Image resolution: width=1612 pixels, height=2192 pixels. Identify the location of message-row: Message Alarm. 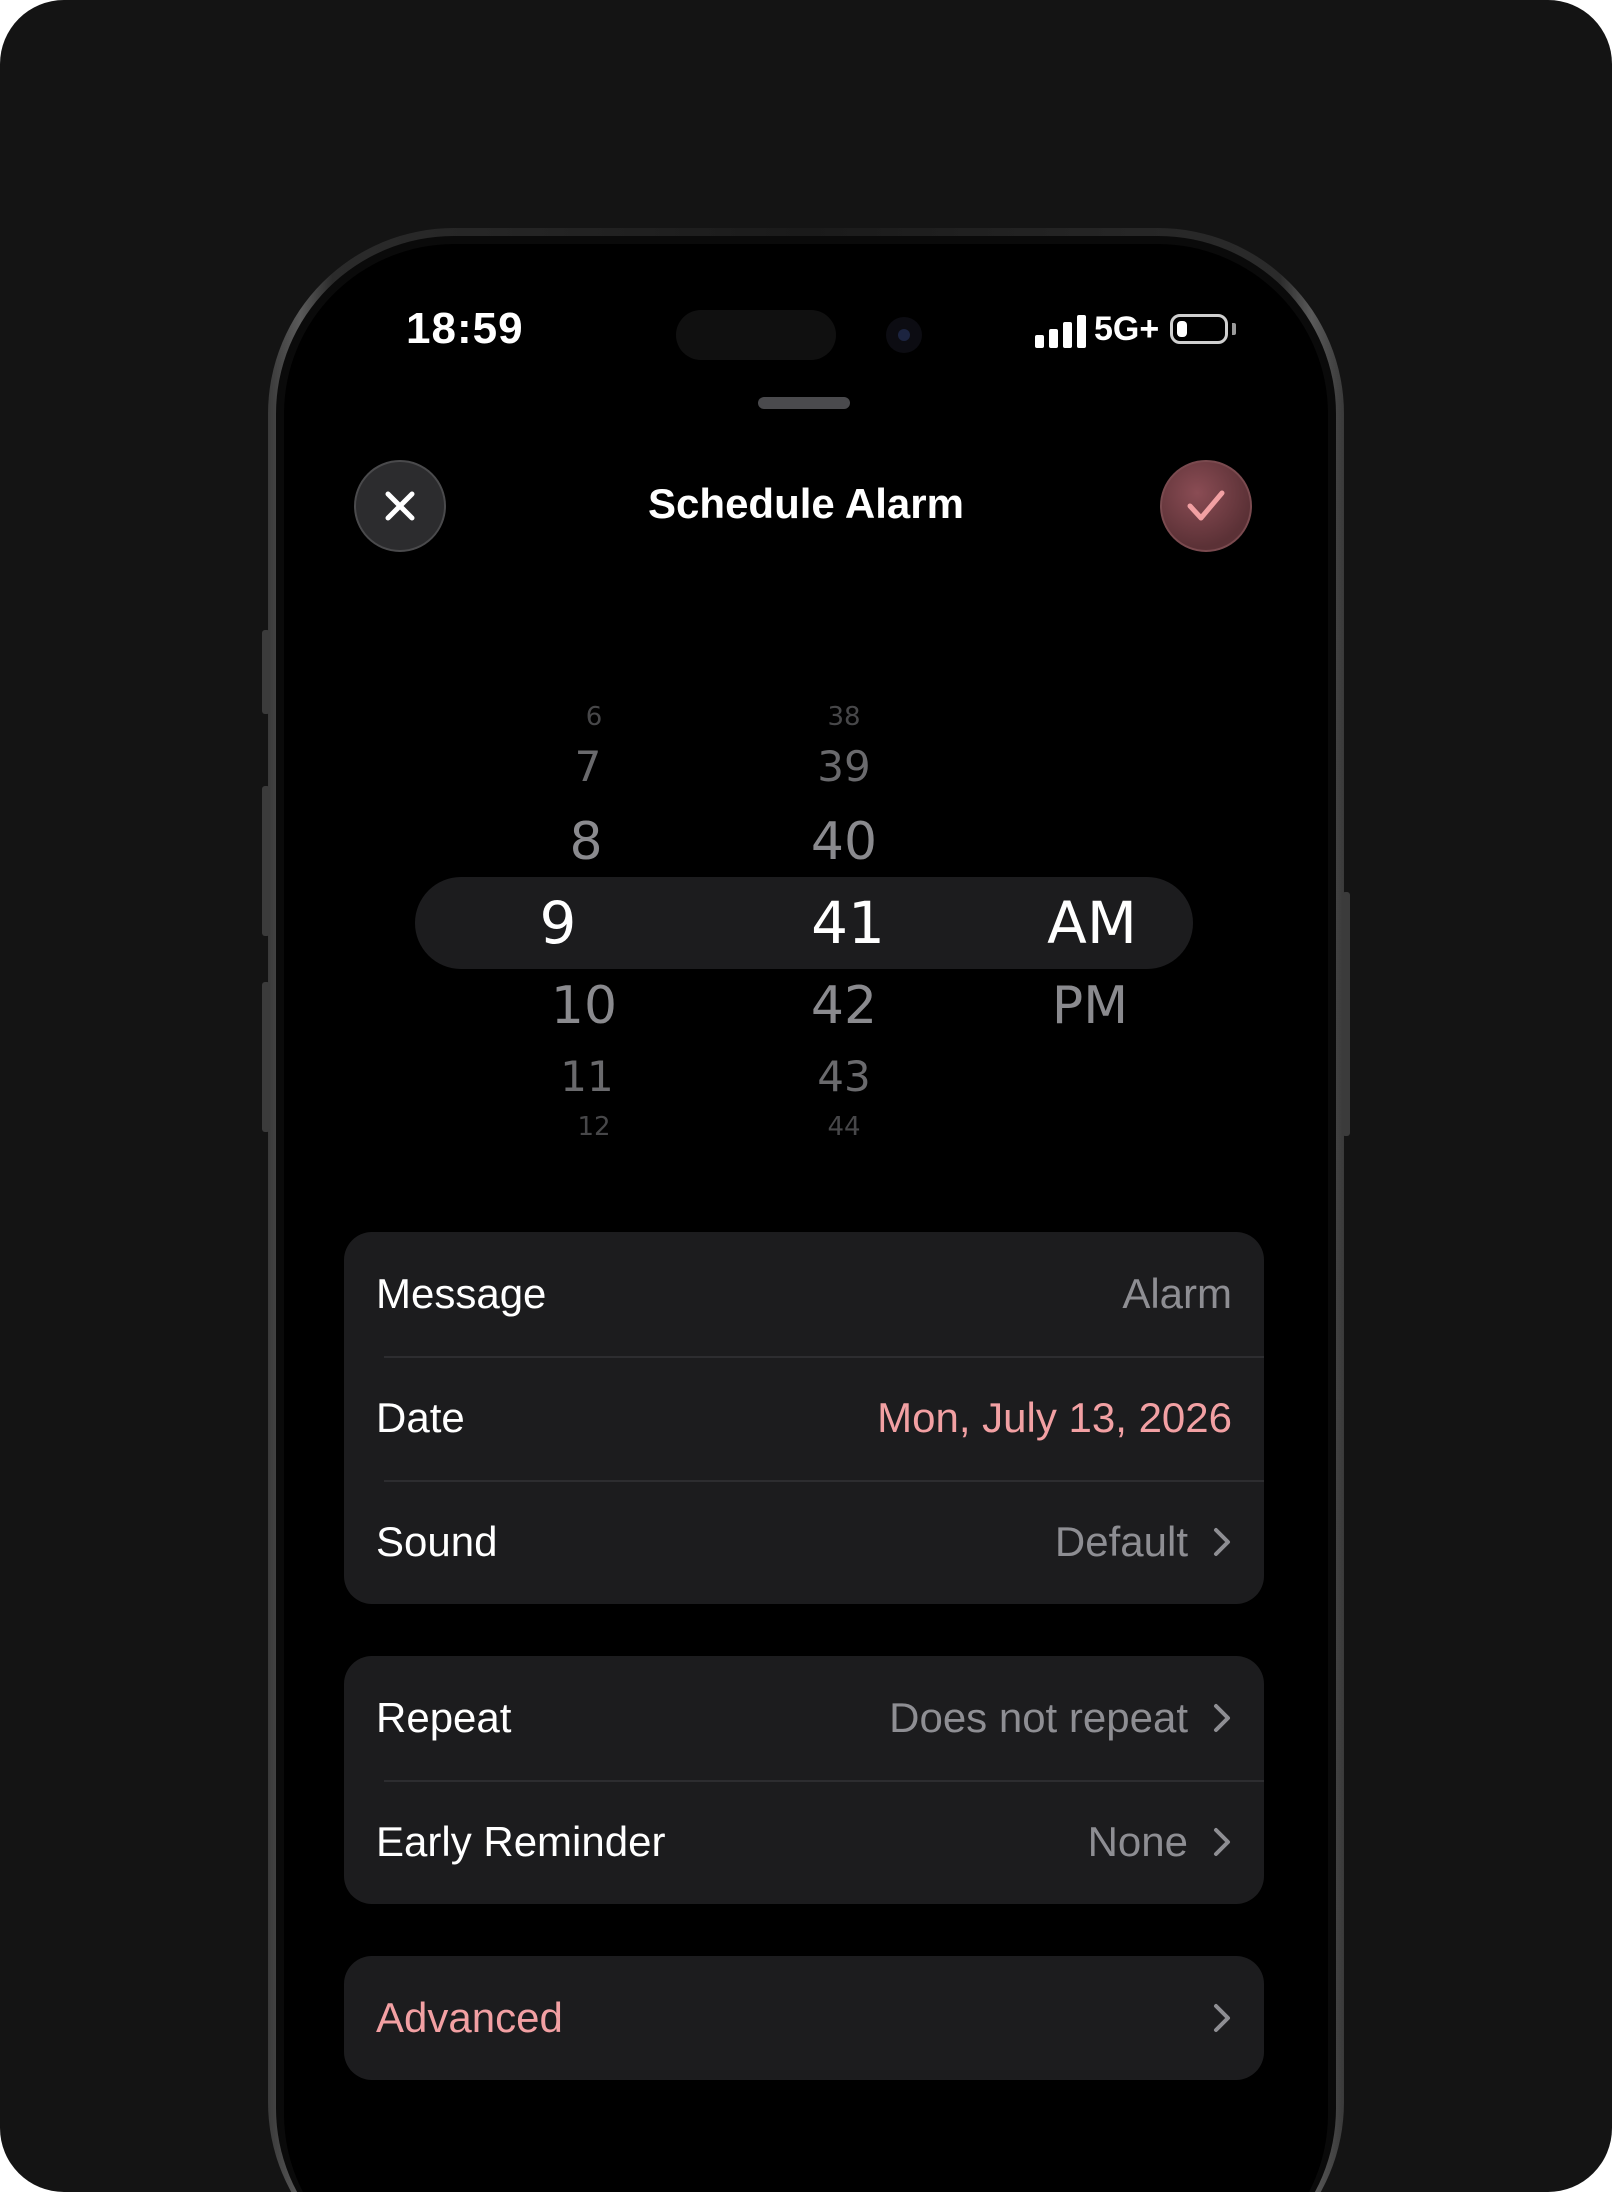
(804, 1294).